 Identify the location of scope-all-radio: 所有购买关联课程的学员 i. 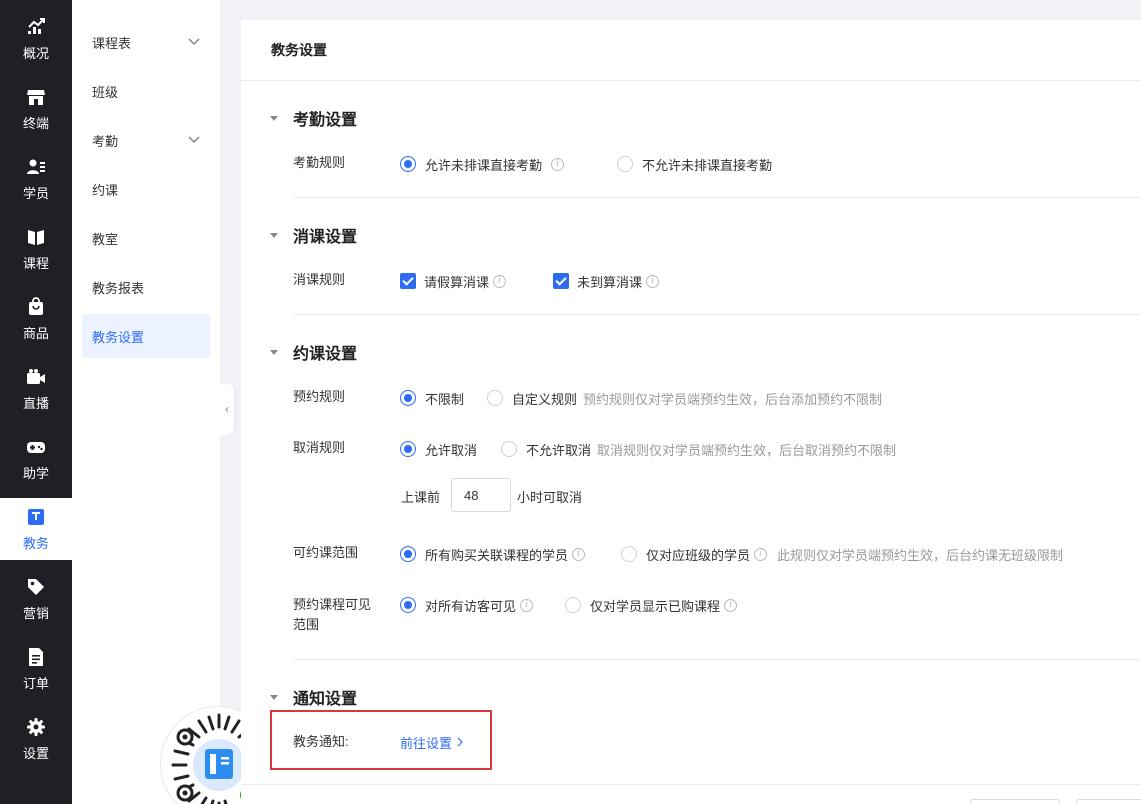
(493, 554).